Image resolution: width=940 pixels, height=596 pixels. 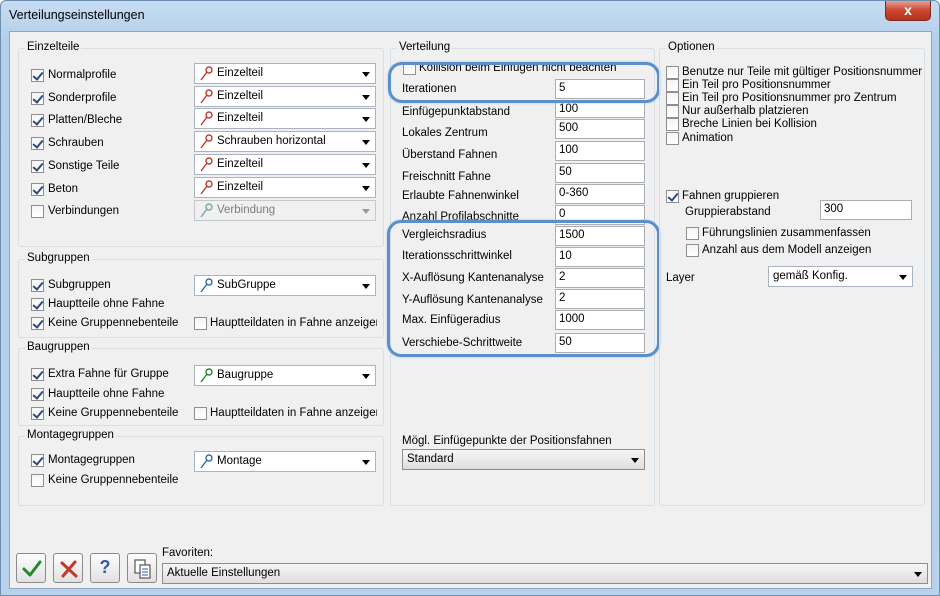 What do you see at coordinates (749, 124) in the screenshot?
I see `breche-linien-label: Breche Linien bei Kollision` at bounding box center [749, 124].